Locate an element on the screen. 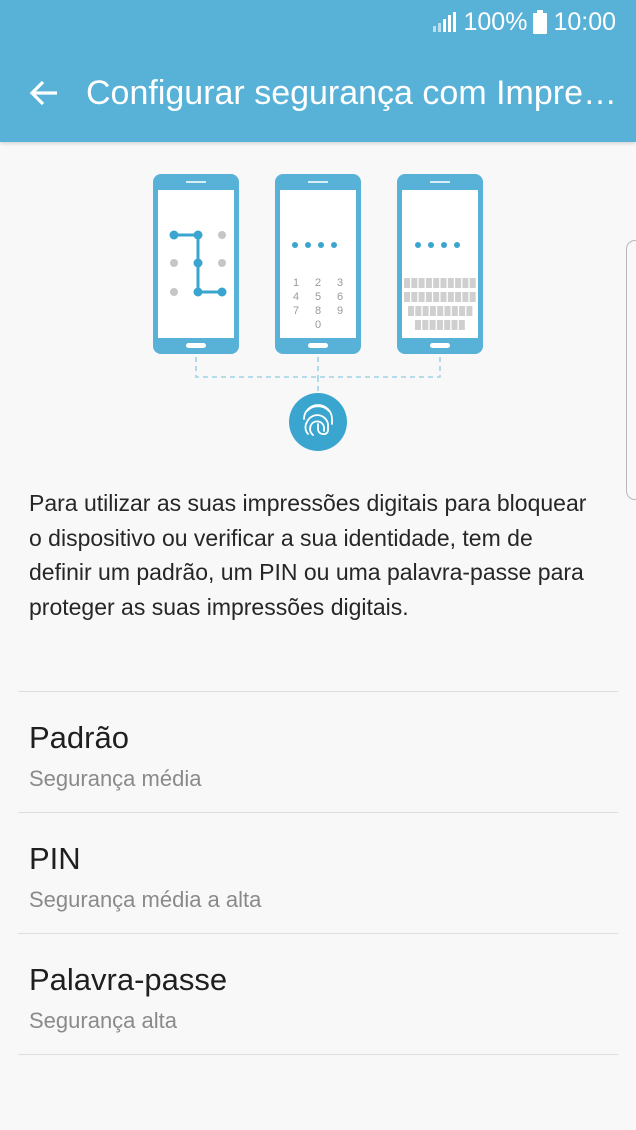  pin-key: 4 is located at coordinates (296, 297).